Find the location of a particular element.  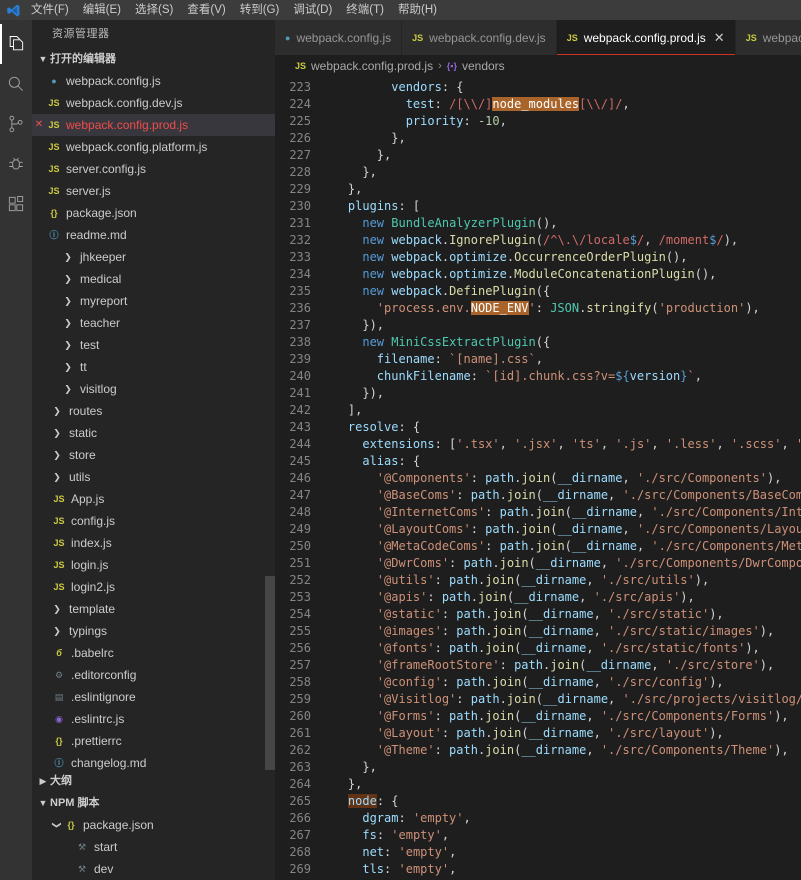

open-editor-item: JS webpack.config.platform.js is located at coordinates (153, 147).